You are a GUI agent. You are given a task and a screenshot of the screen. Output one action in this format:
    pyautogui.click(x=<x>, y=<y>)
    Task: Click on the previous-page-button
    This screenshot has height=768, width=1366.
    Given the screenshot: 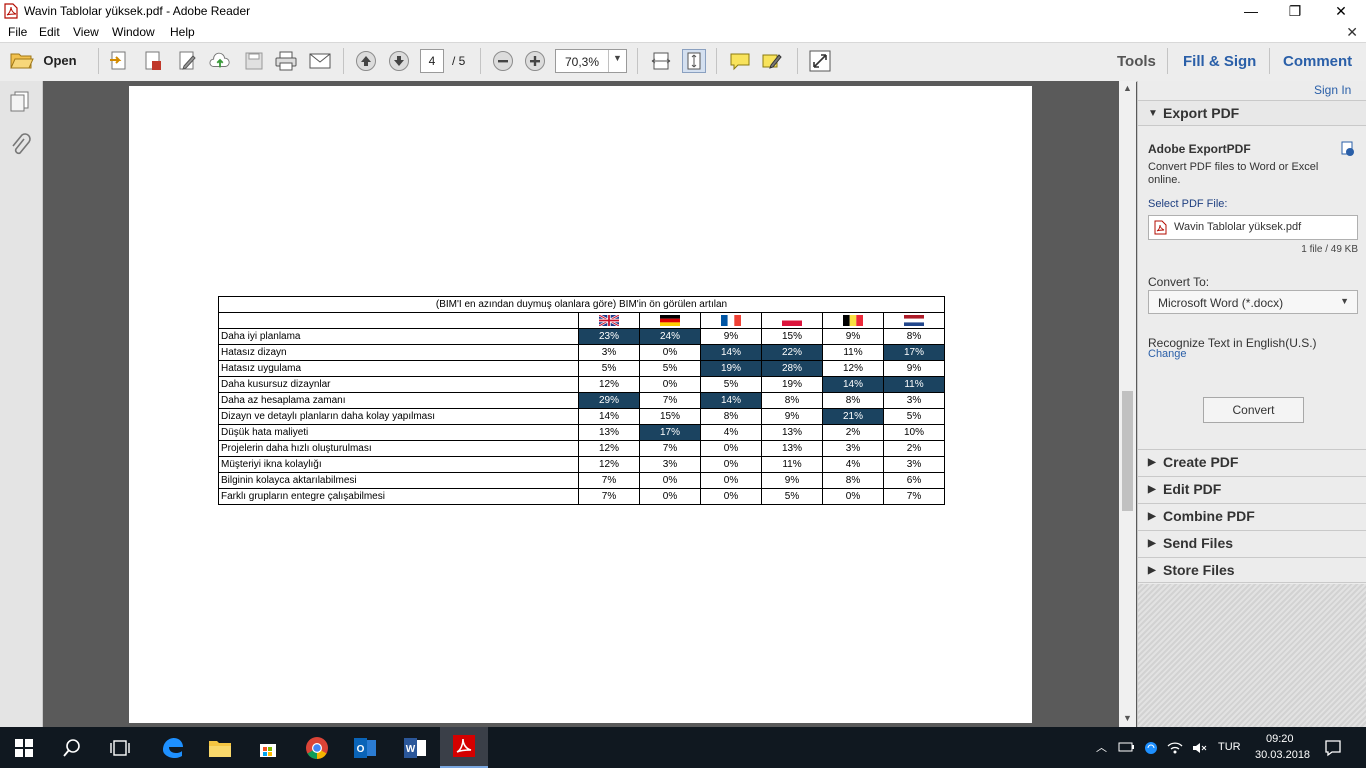 What is the action you would take?
    pyautogui.click(x=366, y=61)
    